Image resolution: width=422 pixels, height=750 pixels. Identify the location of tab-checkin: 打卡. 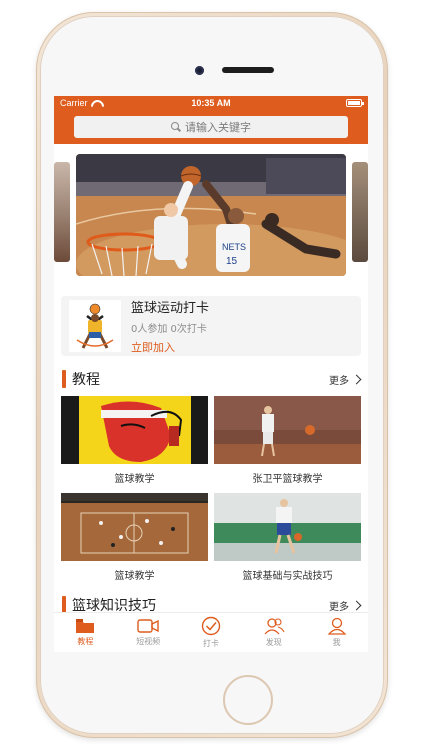
(211, 632).